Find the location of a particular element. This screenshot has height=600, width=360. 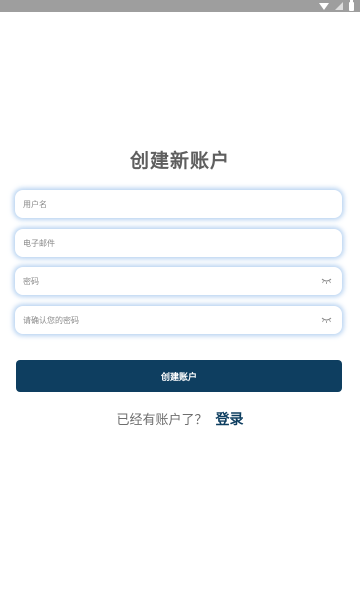

login-prompt-row: 已经有账户了？ 登录 is located at coordinates (180, 419).